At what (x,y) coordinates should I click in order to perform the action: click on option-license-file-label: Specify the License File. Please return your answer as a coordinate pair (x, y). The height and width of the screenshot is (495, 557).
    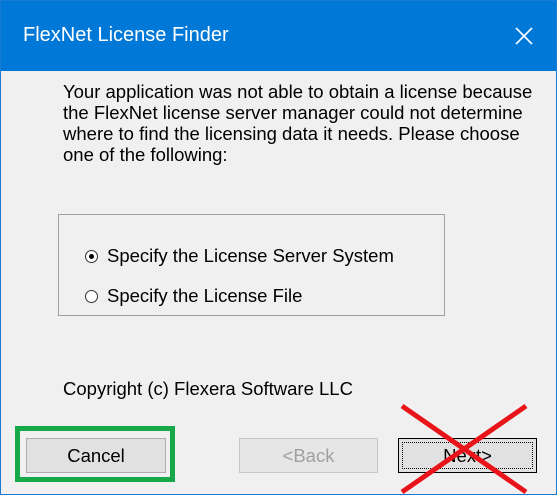
    Looking at the image, I should click on (205, 295).